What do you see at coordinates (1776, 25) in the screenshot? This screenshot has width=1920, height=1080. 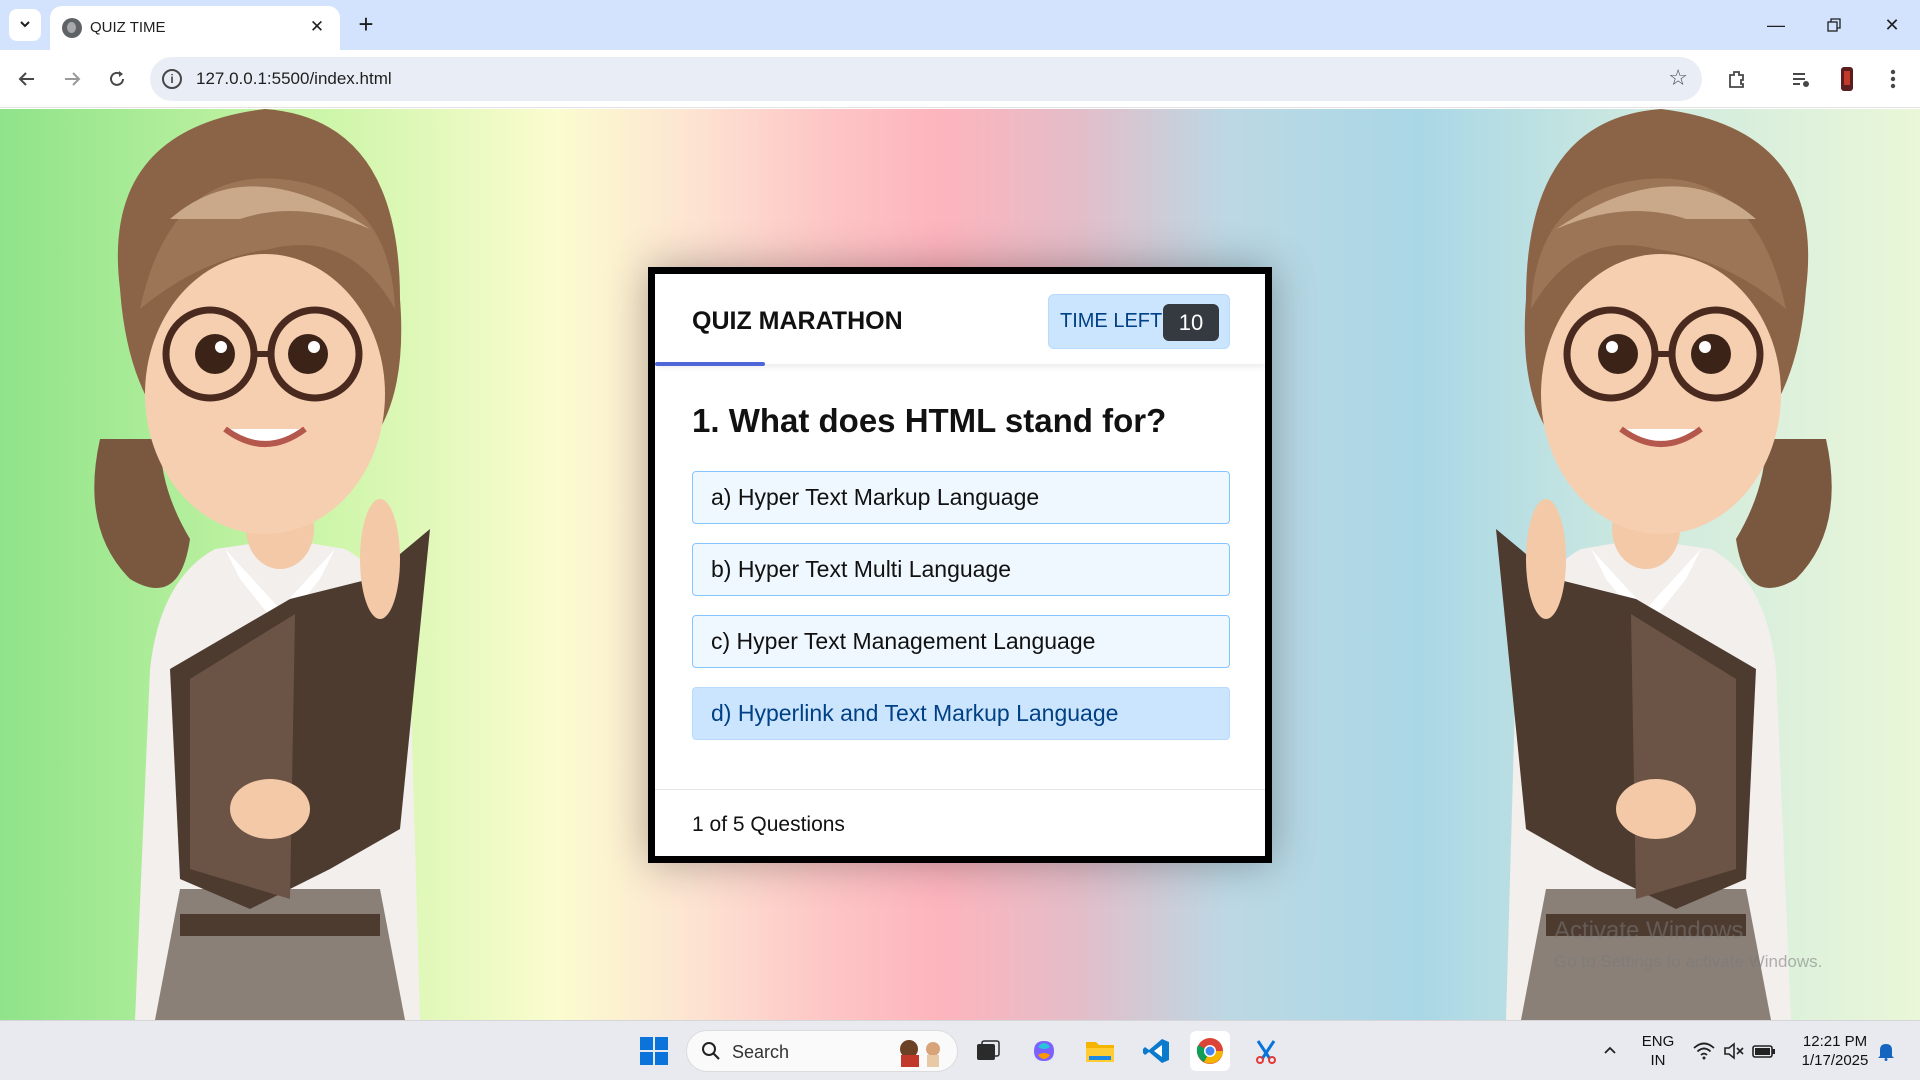 I see `minimize-button: —` at bounding box center [1776, 25].